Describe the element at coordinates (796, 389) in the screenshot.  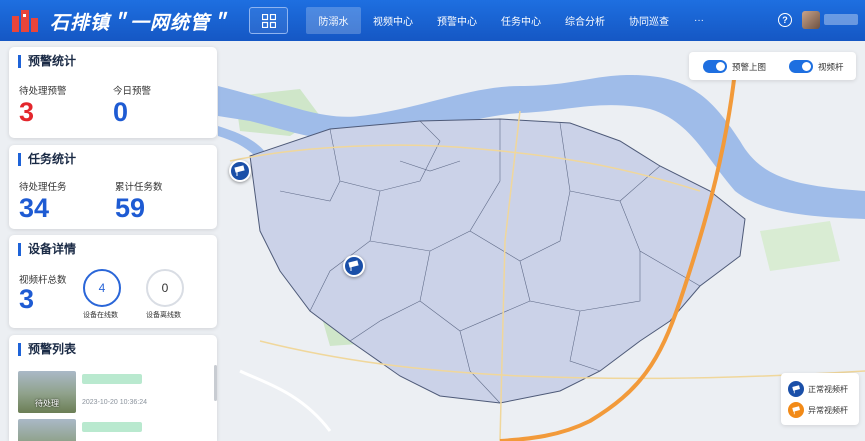
I see `normal-pole-icon` at that location.